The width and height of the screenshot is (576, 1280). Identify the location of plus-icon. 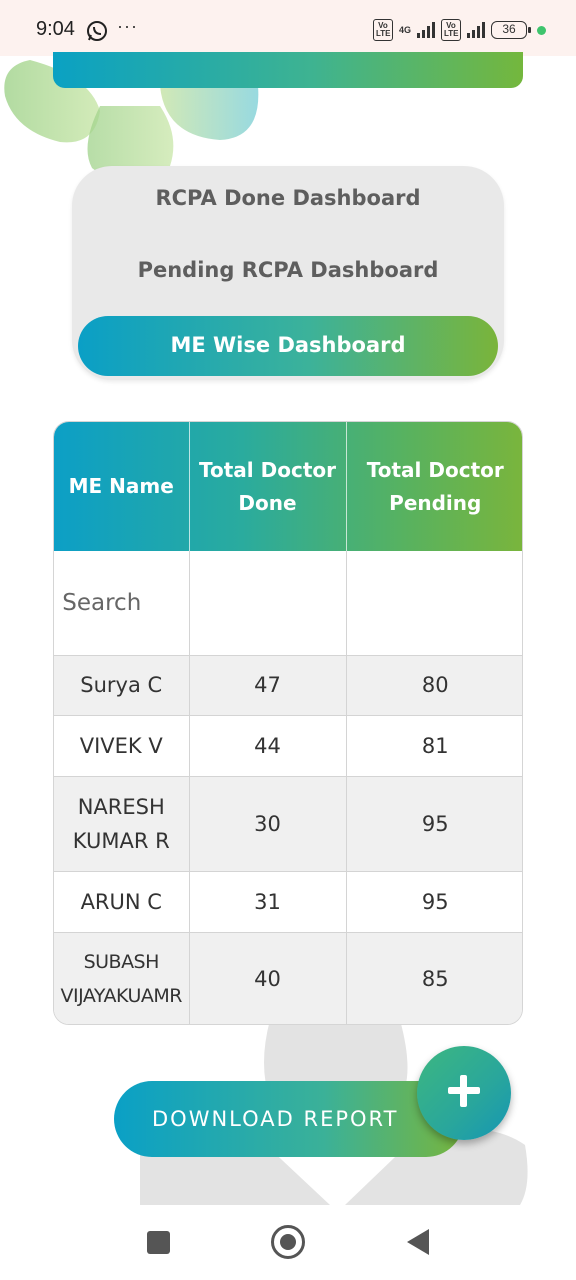
(464, 1091).